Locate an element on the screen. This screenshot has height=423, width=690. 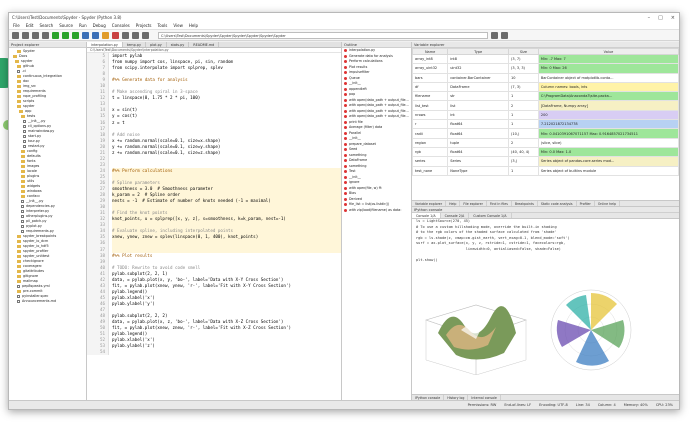
run-icon is located at coordinates (55, 35).